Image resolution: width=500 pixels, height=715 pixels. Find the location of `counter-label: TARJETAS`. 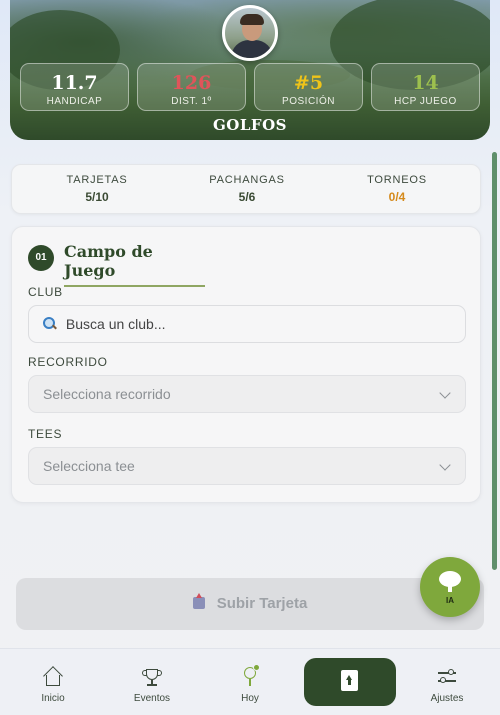

counter-label: TARJETAS is located at coordinates (97, 180).